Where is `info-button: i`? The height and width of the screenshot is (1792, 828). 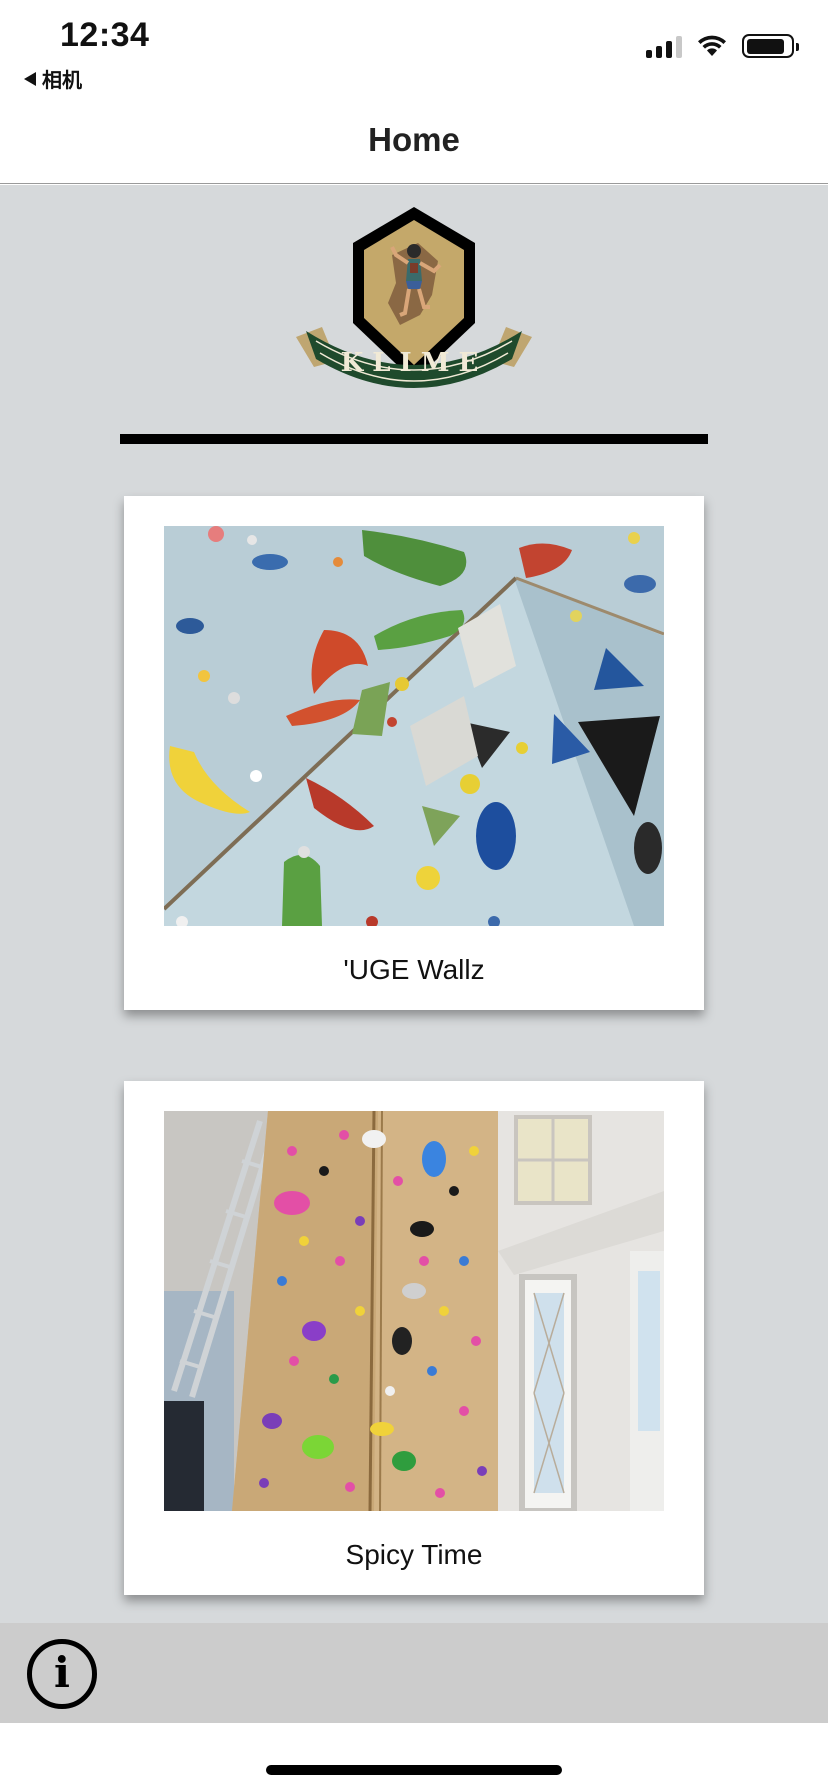 info-button: i is located at coordinates (62, 1674).